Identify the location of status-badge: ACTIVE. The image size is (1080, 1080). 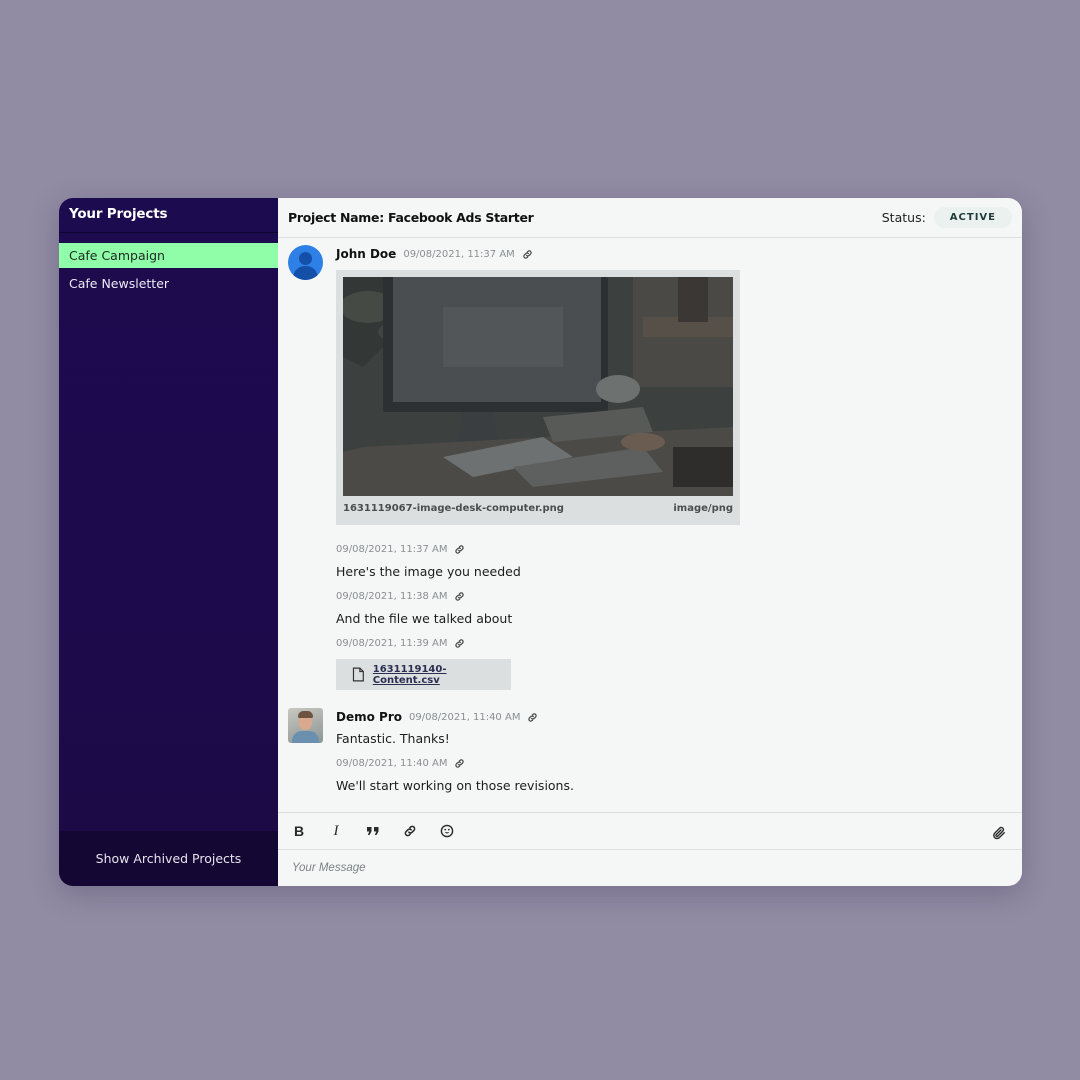
(972, 217).